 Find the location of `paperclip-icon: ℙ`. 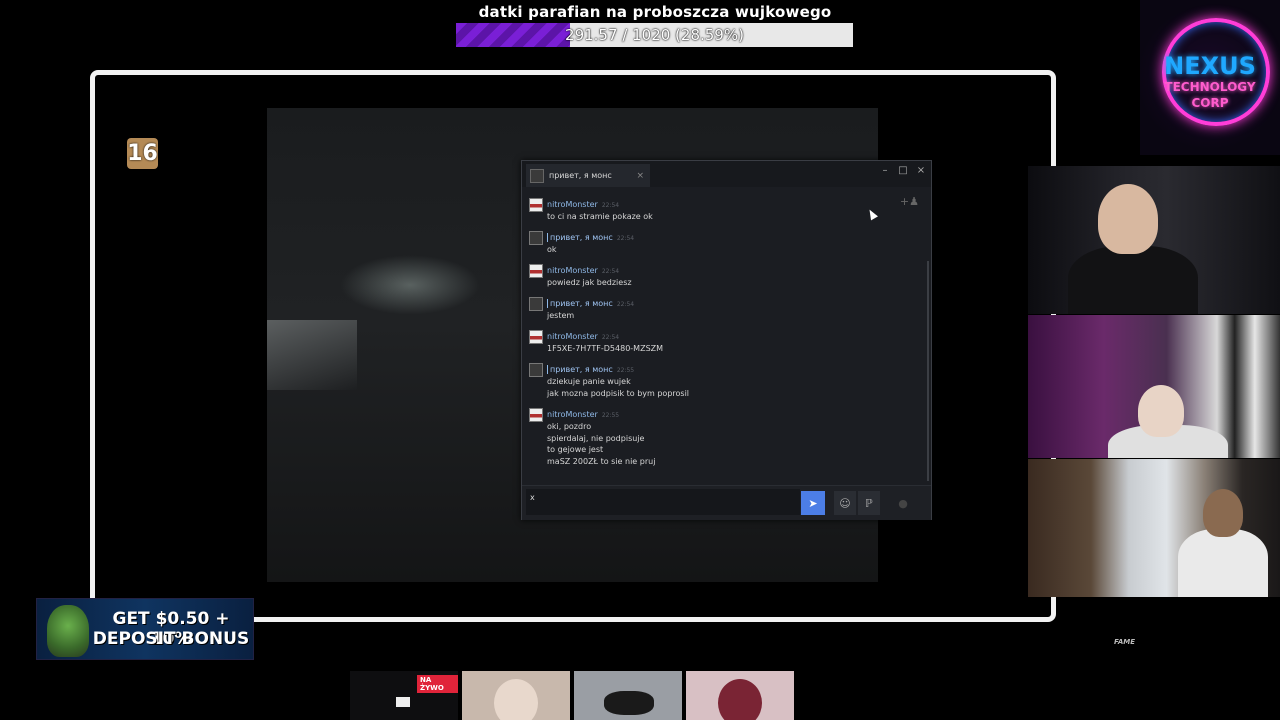

paperclip-icon: ℙ is located at coordinates (869, 503).